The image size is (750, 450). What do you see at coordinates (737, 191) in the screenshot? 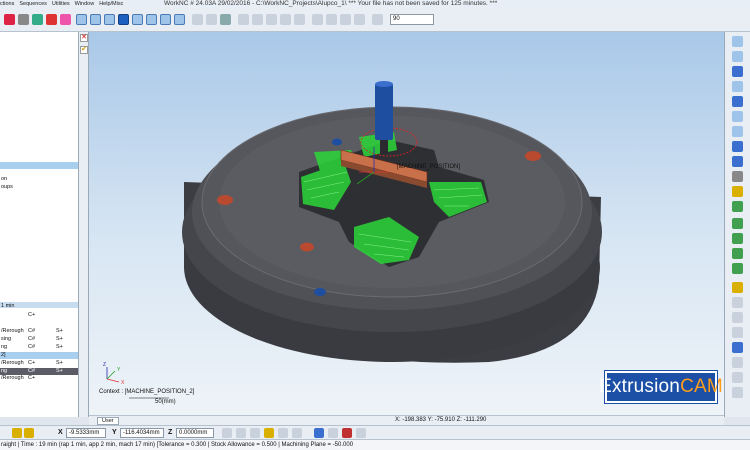
I see `holder-icon` at bounding box center [737, 191].